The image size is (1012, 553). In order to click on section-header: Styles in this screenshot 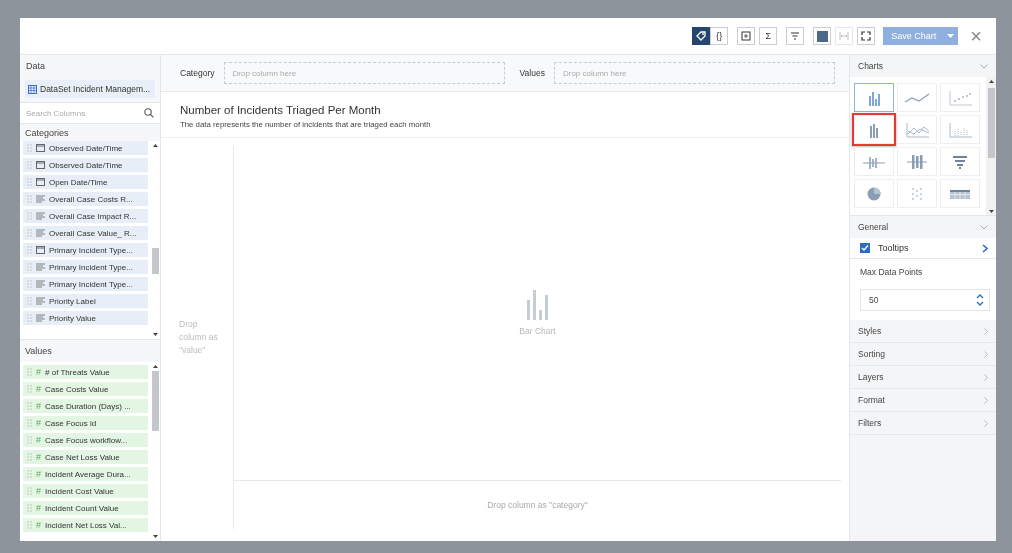, I will do `click(923, 331)`.